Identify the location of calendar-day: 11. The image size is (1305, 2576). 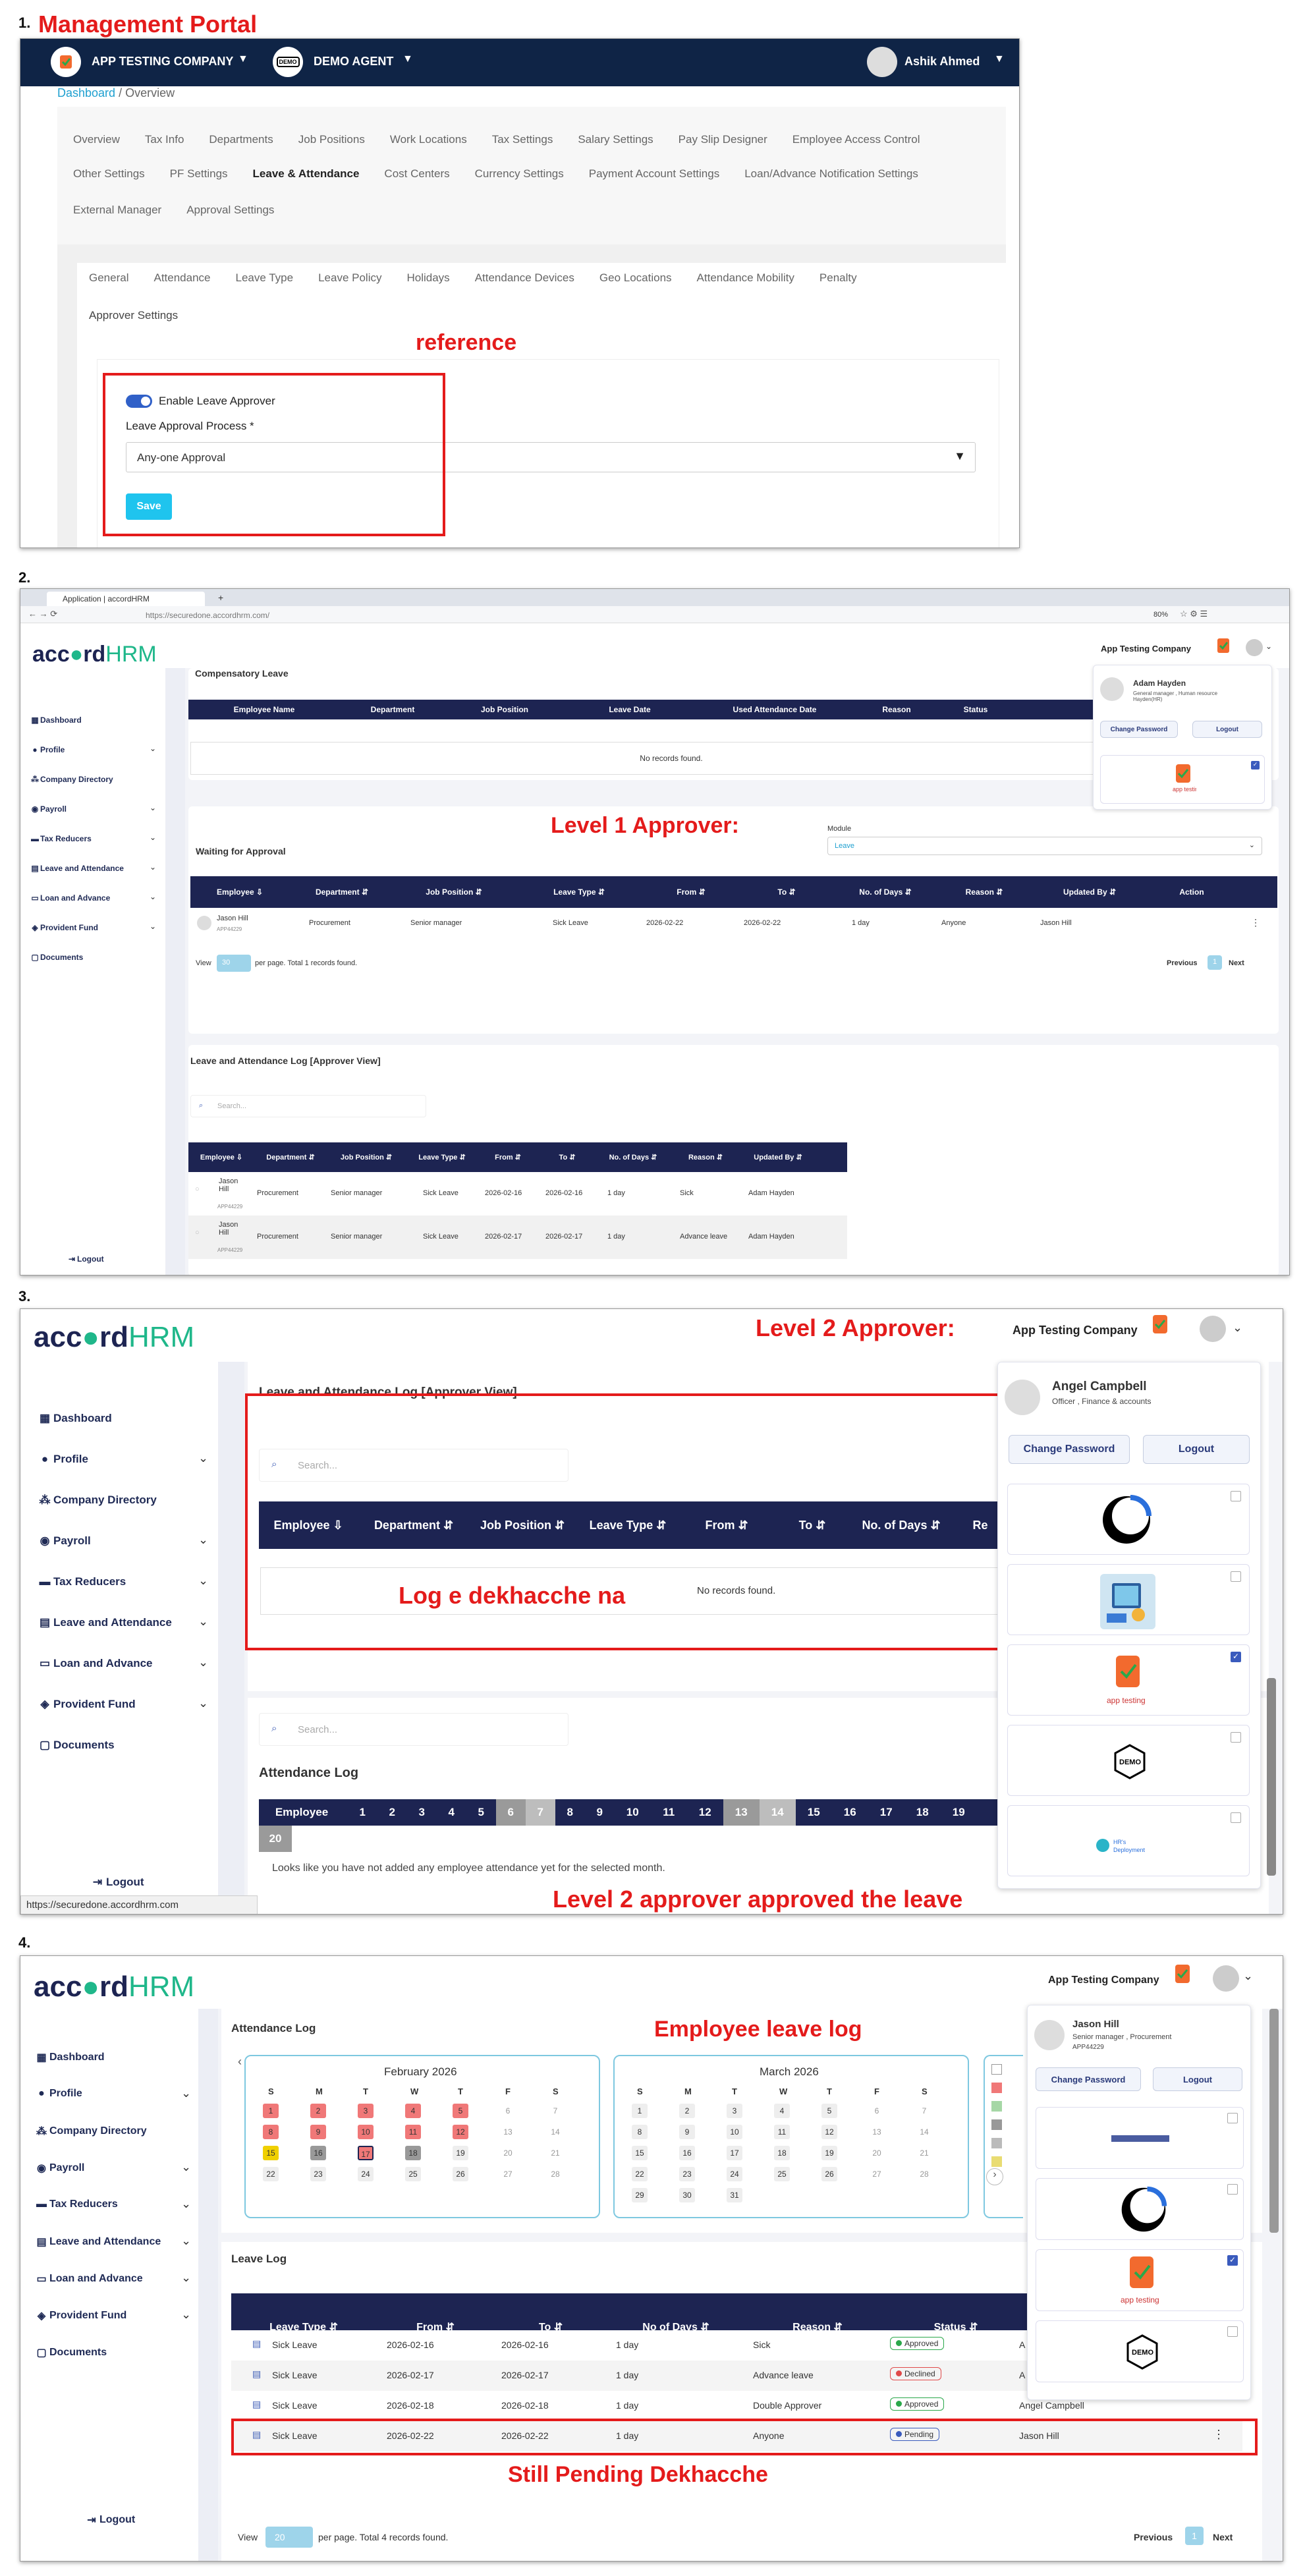
(413, 2132).